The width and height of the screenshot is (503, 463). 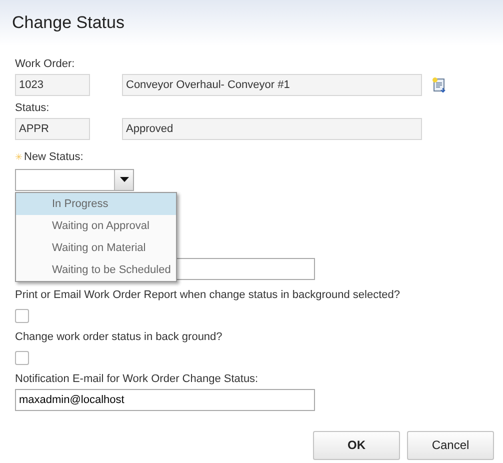 I want to click on dropdown-option: Waiting to be Scheduled, so click(x=96, y=270).